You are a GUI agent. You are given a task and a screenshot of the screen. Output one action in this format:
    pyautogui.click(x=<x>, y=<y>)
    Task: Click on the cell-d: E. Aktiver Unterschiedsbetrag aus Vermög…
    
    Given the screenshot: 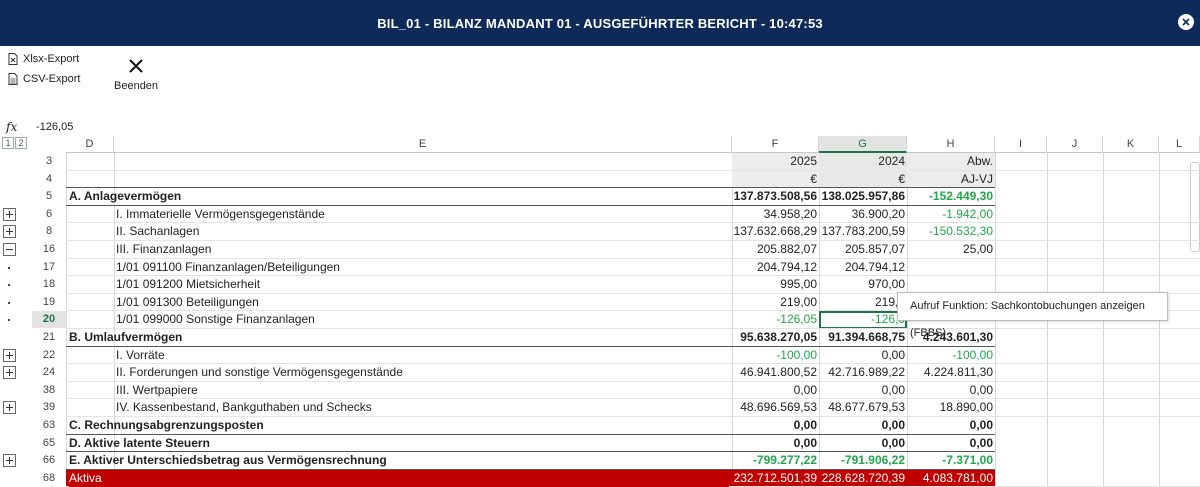 What is the action you would take?
    pyautogui.click(x=399, y=461)
    